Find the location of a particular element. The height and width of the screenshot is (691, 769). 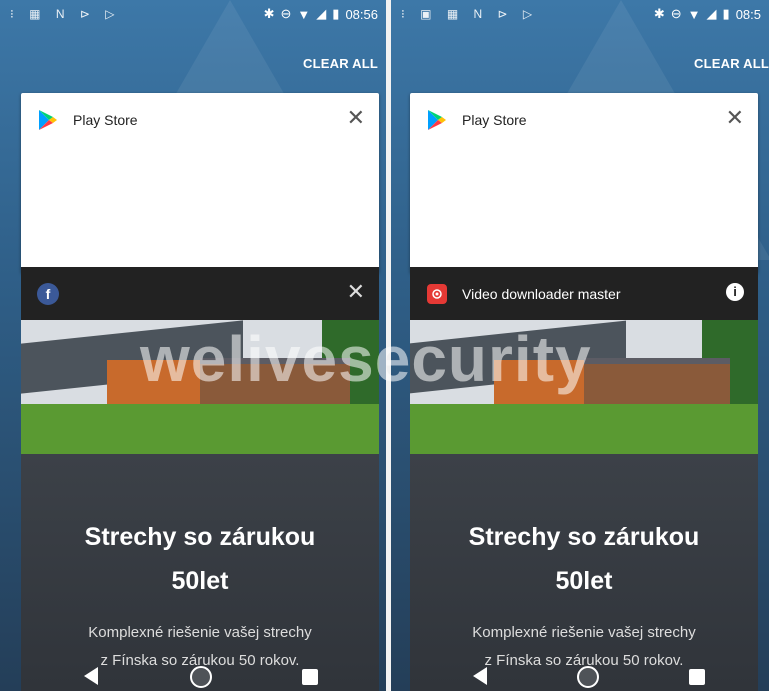

info-icon: i is located at coordinates (735, 292).